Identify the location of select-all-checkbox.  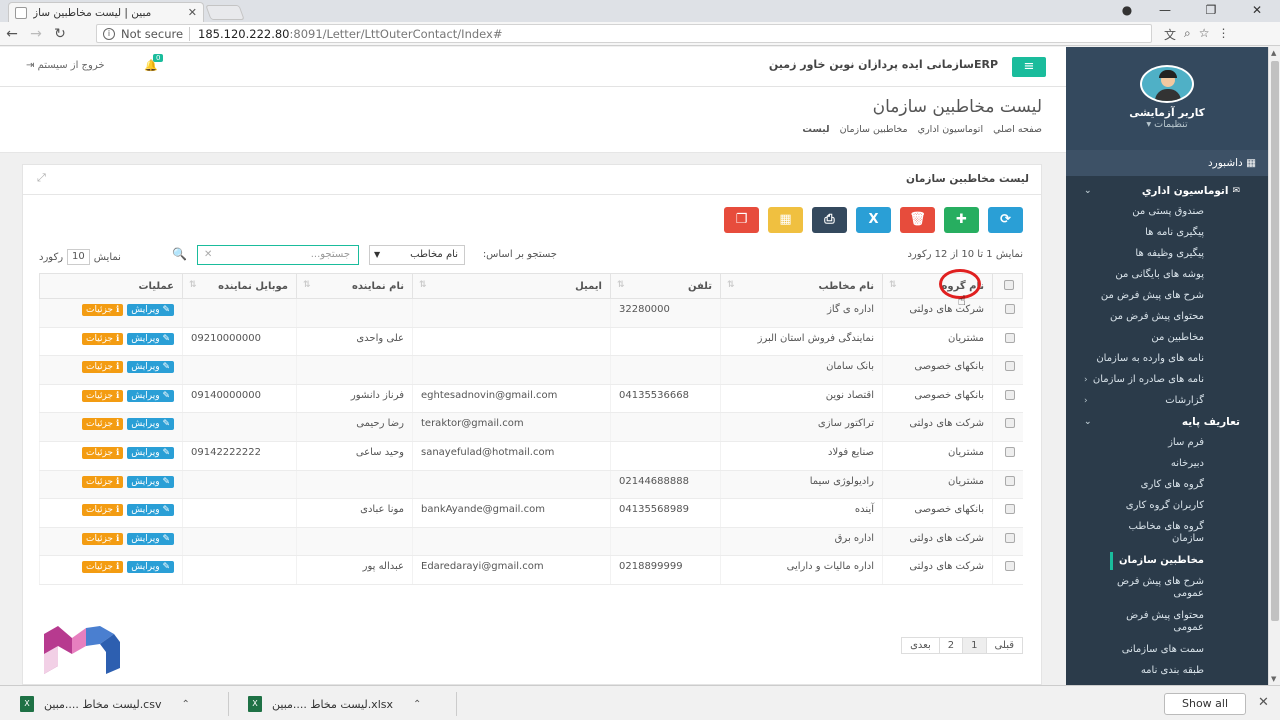
(1009, 284).